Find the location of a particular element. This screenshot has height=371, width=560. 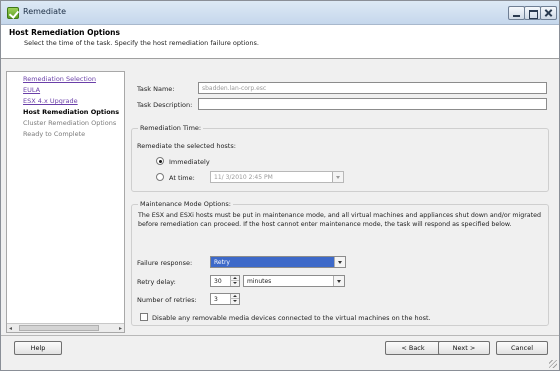

page-title: Host Remediation Options is located at coordinates (64, 32).